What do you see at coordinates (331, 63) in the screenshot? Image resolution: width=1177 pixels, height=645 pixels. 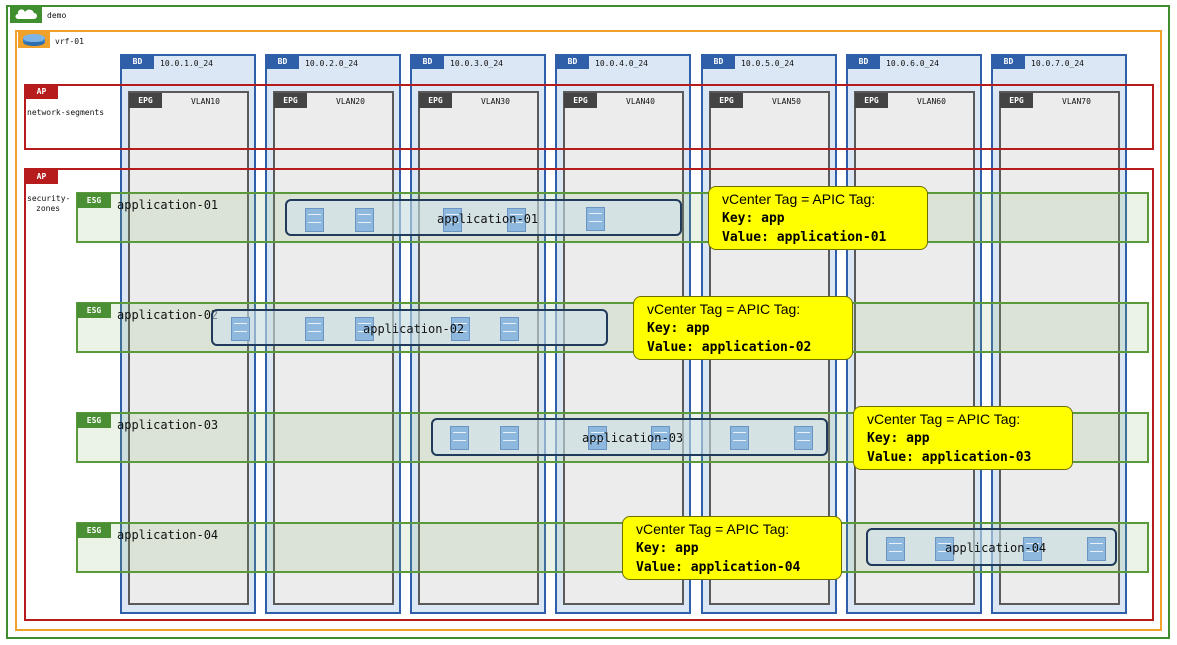 I see `bd-subnet: 10.0.2.0_24` at bounding box center [331, 63].